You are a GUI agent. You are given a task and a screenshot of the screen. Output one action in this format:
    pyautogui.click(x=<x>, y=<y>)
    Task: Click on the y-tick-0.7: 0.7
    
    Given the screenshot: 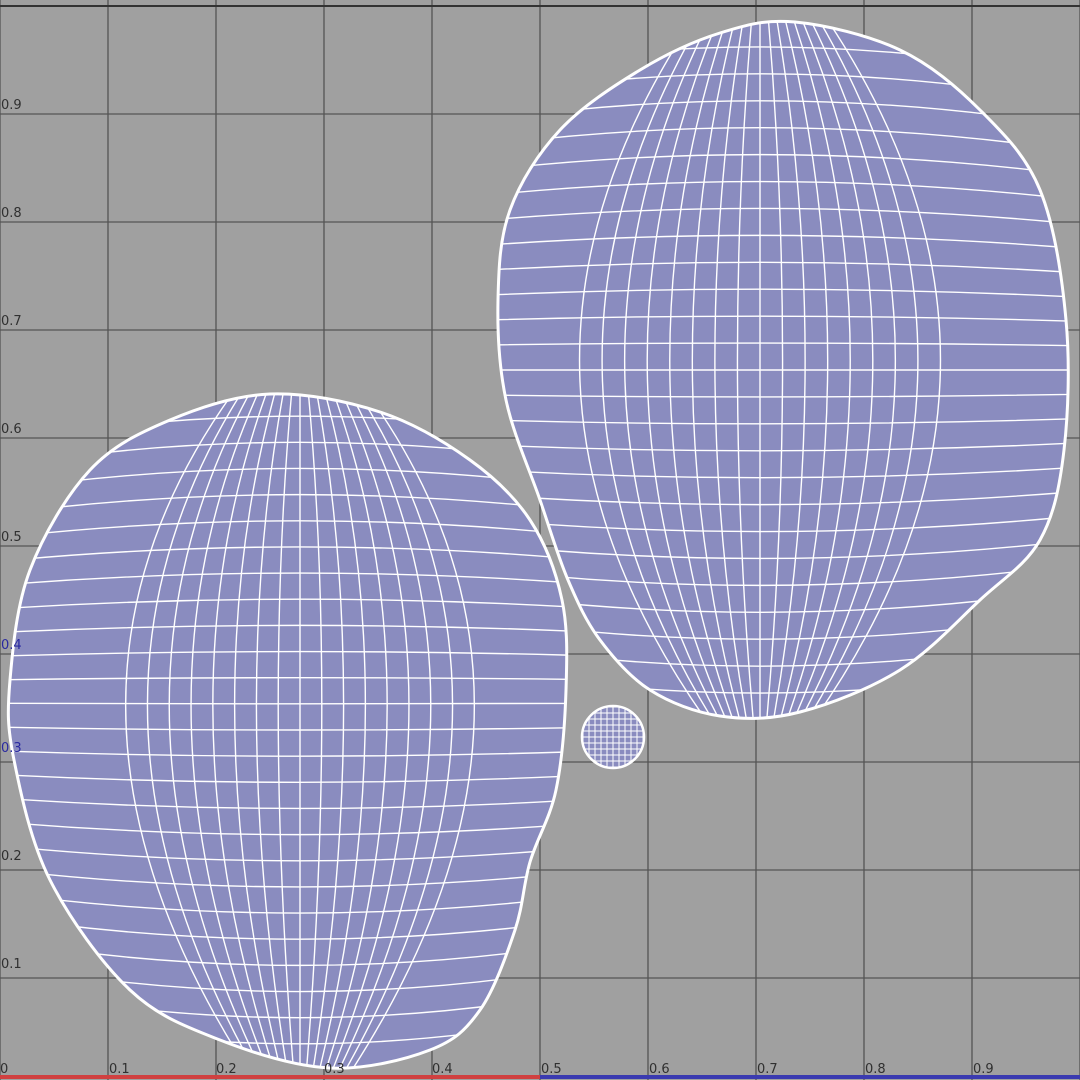 What is the action you would take?
    pyautogui.click(x=11, y=321)
    